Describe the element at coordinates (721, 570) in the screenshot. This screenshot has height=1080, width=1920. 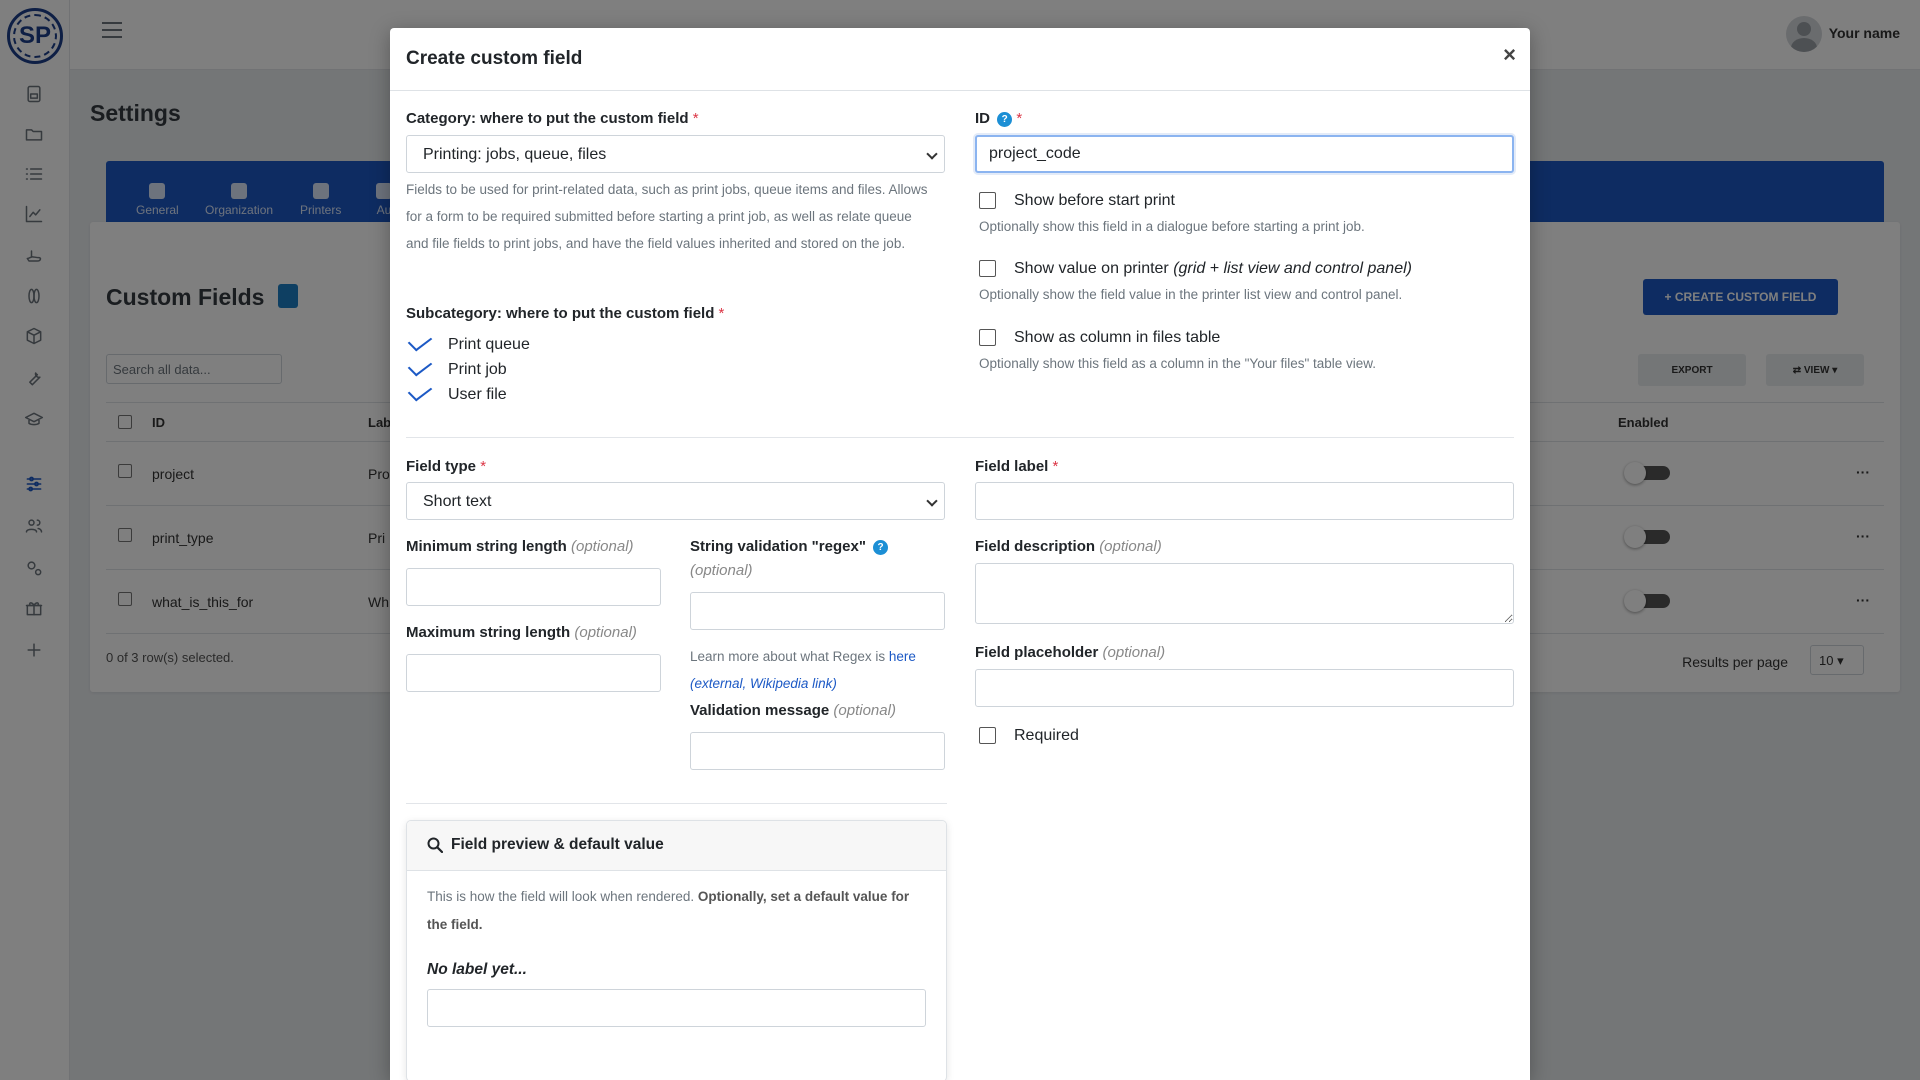
I see `regex-optional: (optional)` at that location.